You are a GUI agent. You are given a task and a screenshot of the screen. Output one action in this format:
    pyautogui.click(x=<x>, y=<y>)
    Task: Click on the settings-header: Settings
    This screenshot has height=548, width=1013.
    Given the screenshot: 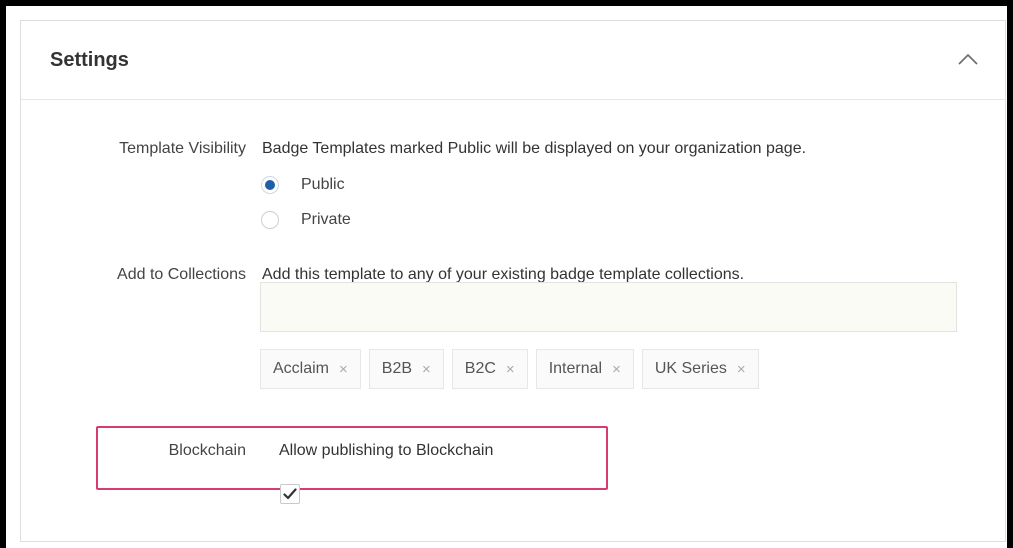 What is the action you would take?
    pyautogui.click(x=513, y=60)
    